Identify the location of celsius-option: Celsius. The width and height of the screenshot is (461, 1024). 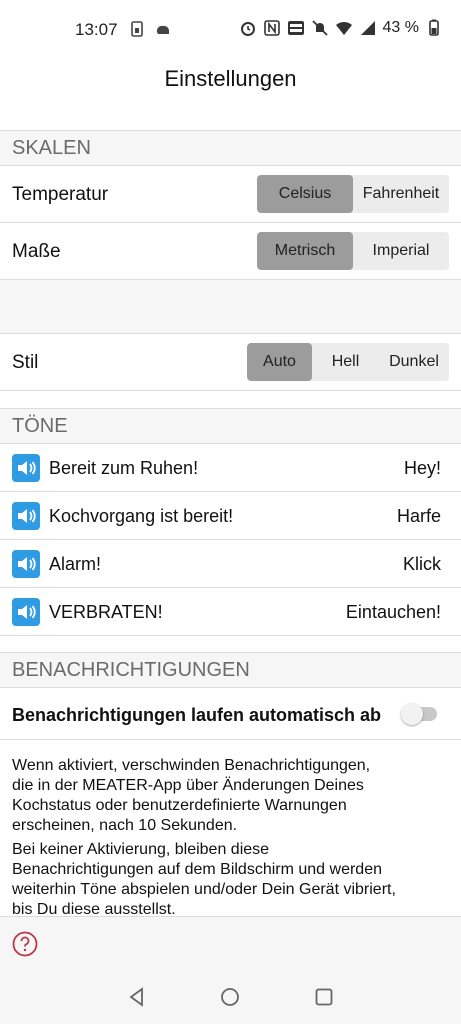
(305, 194).